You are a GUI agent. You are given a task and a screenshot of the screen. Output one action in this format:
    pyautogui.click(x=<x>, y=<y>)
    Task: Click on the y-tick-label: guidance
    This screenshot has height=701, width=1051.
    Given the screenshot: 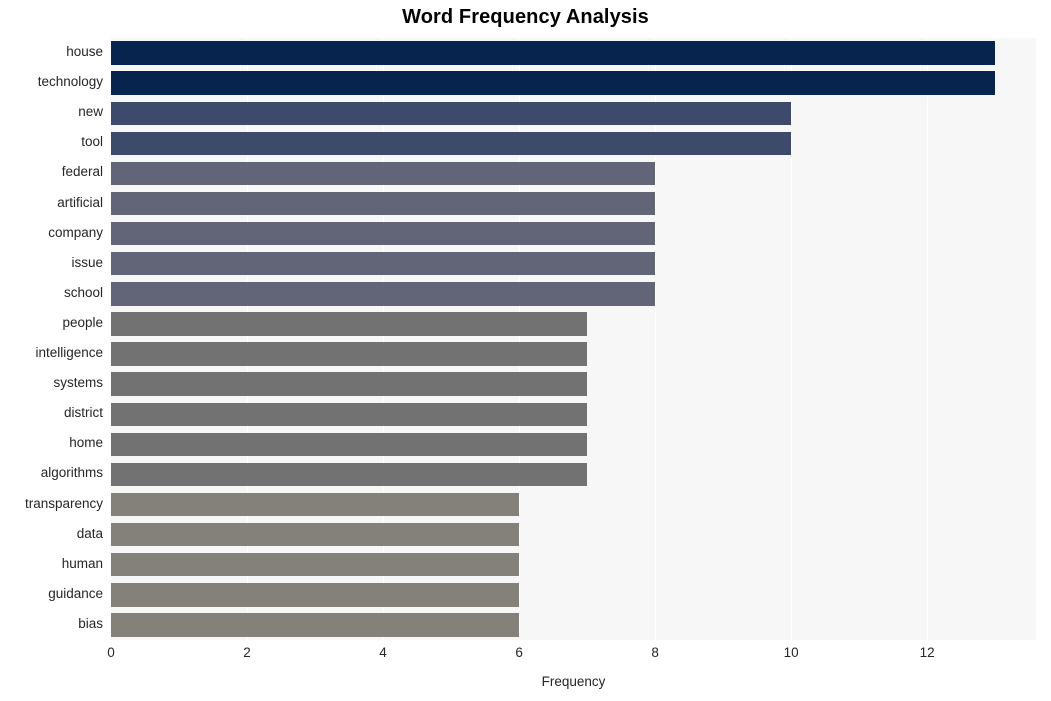 What is the action you would take?
    pyautogui.click(x=75, y=593)
    